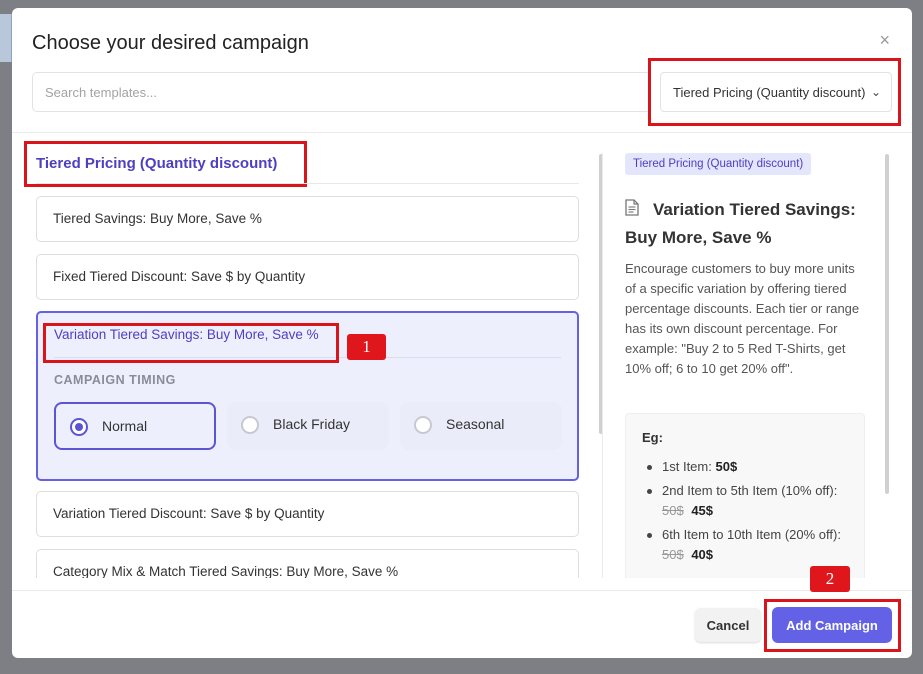 The height and width of the screenshot is (674, 923). Describe the element at coordinates (832, 625) in the screenshot. I see `highlight-add-campaign` at that location.